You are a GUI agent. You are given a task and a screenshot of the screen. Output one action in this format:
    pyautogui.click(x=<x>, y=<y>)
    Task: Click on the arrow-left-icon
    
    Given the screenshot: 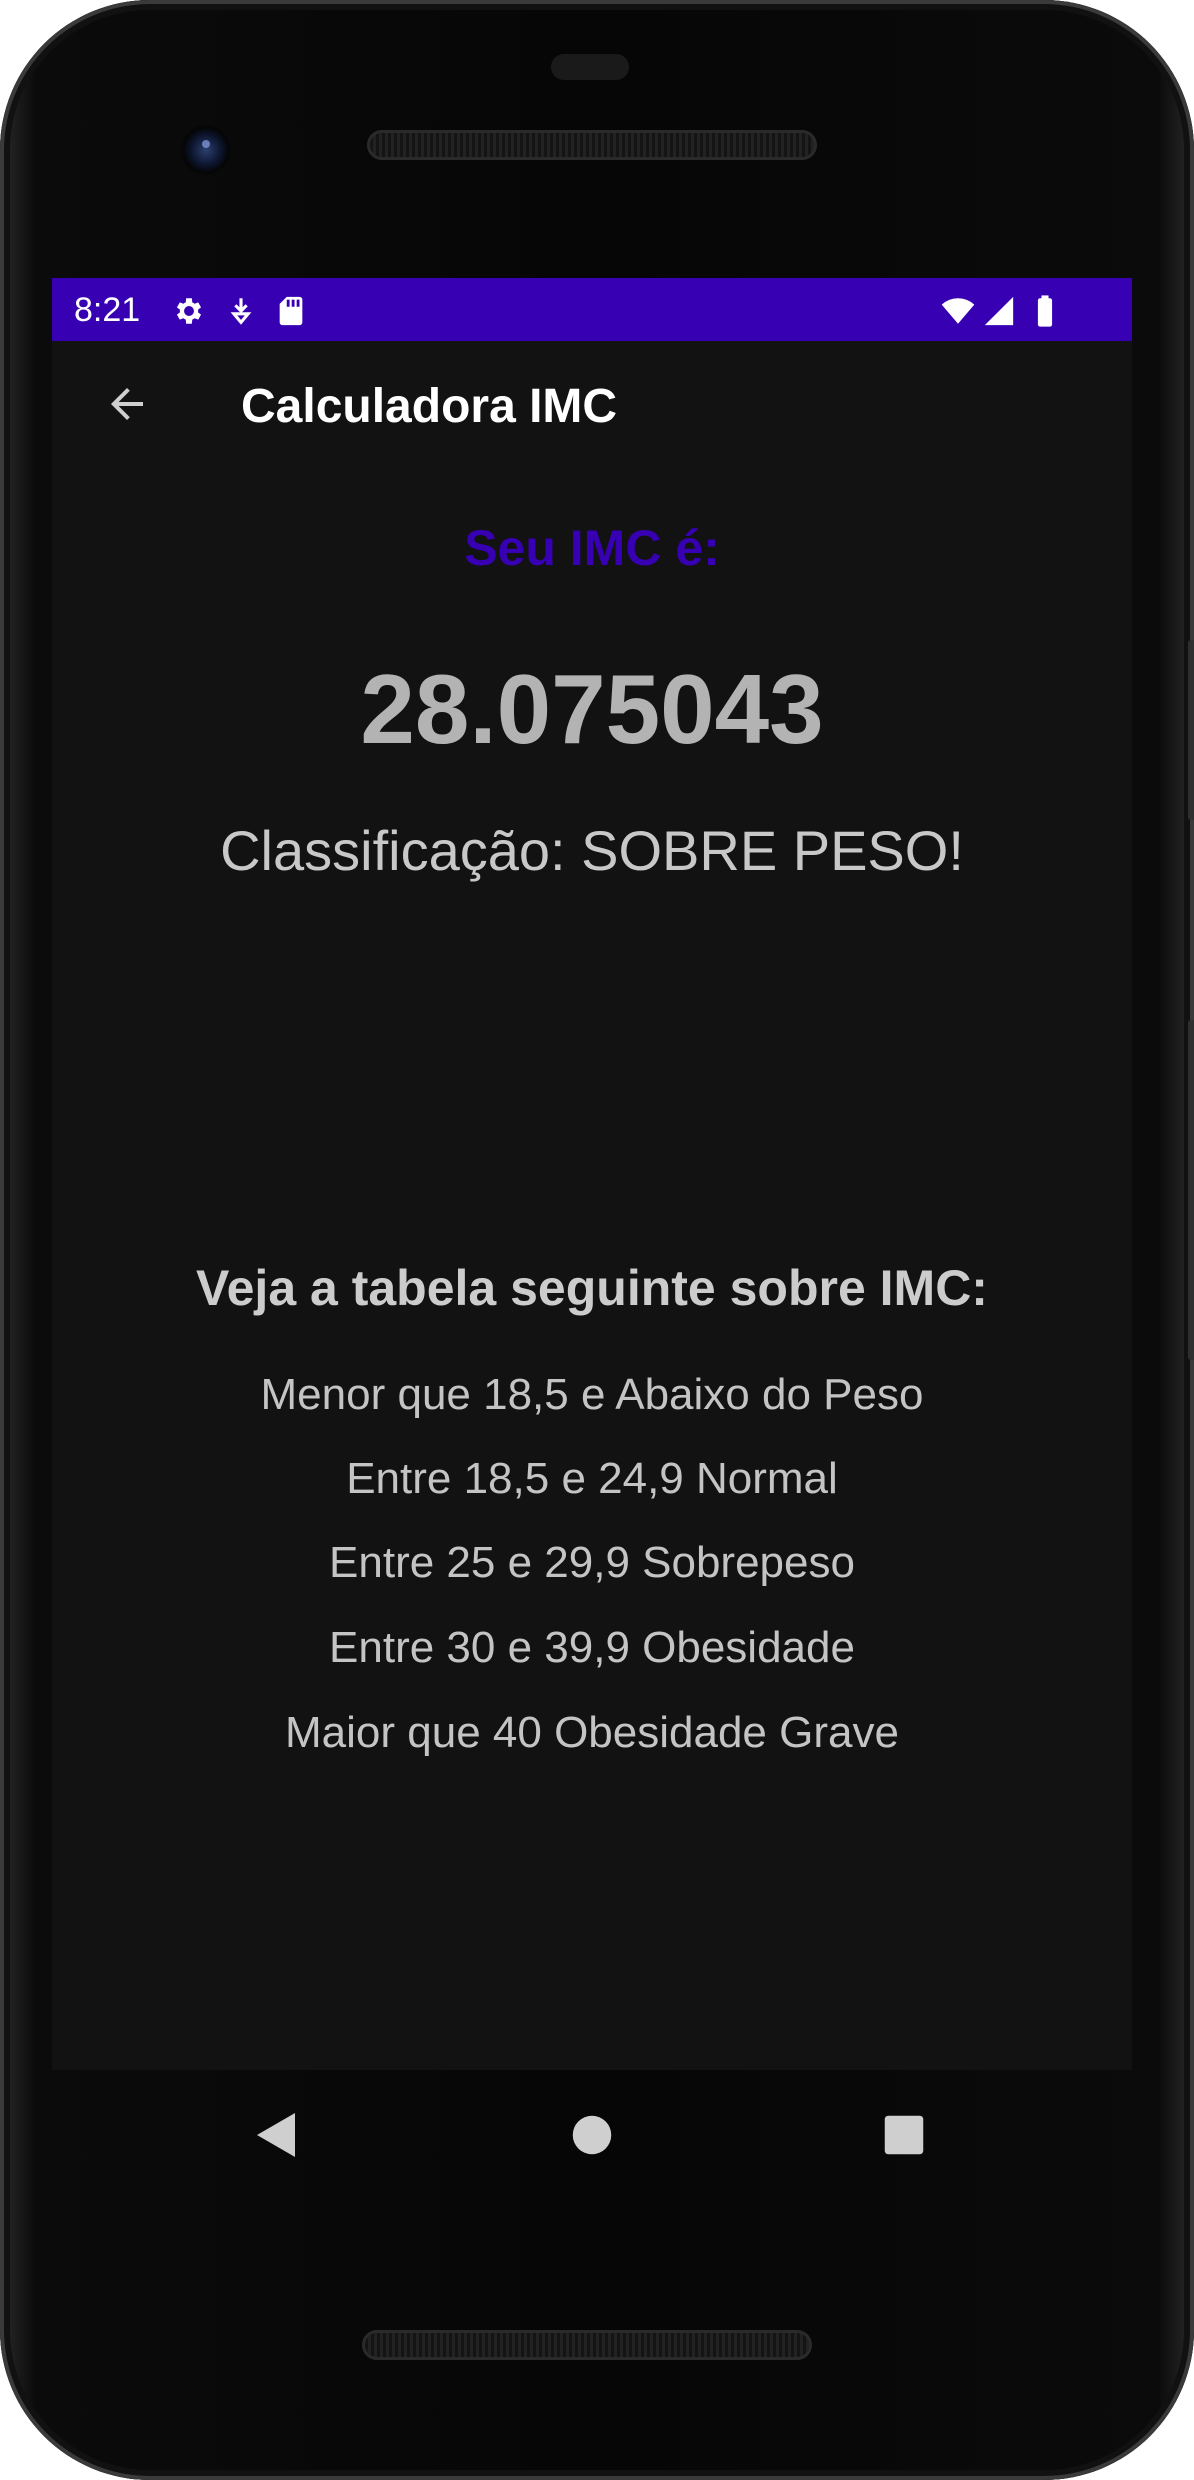 What is the action you would take?
    pyautogui.click(x=127, y=404)
    